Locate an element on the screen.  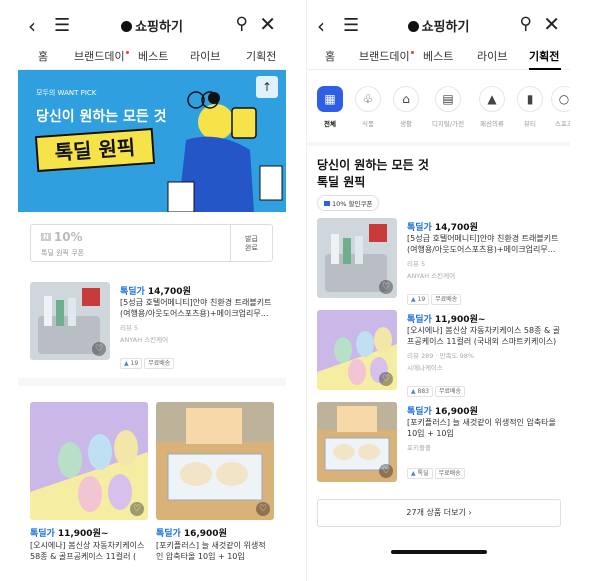
coupon-card: N 10% 톡딜 원픽 쿠폰 발급 완료 is located at coordinates (151, 243).